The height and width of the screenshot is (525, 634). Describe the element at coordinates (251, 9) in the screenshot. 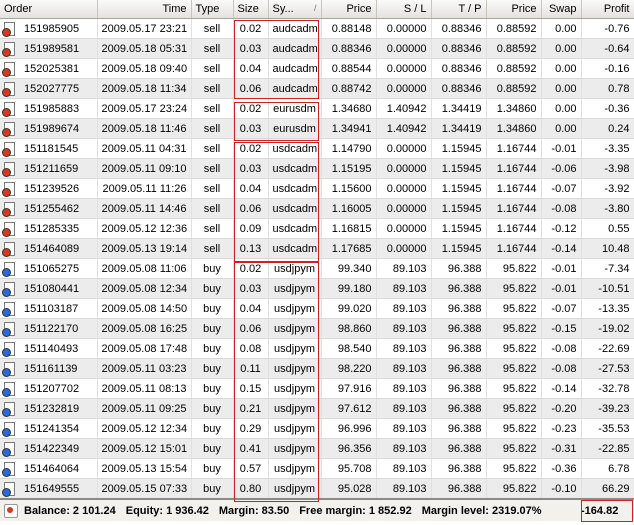

I see `column-header-size: Size` at that location.